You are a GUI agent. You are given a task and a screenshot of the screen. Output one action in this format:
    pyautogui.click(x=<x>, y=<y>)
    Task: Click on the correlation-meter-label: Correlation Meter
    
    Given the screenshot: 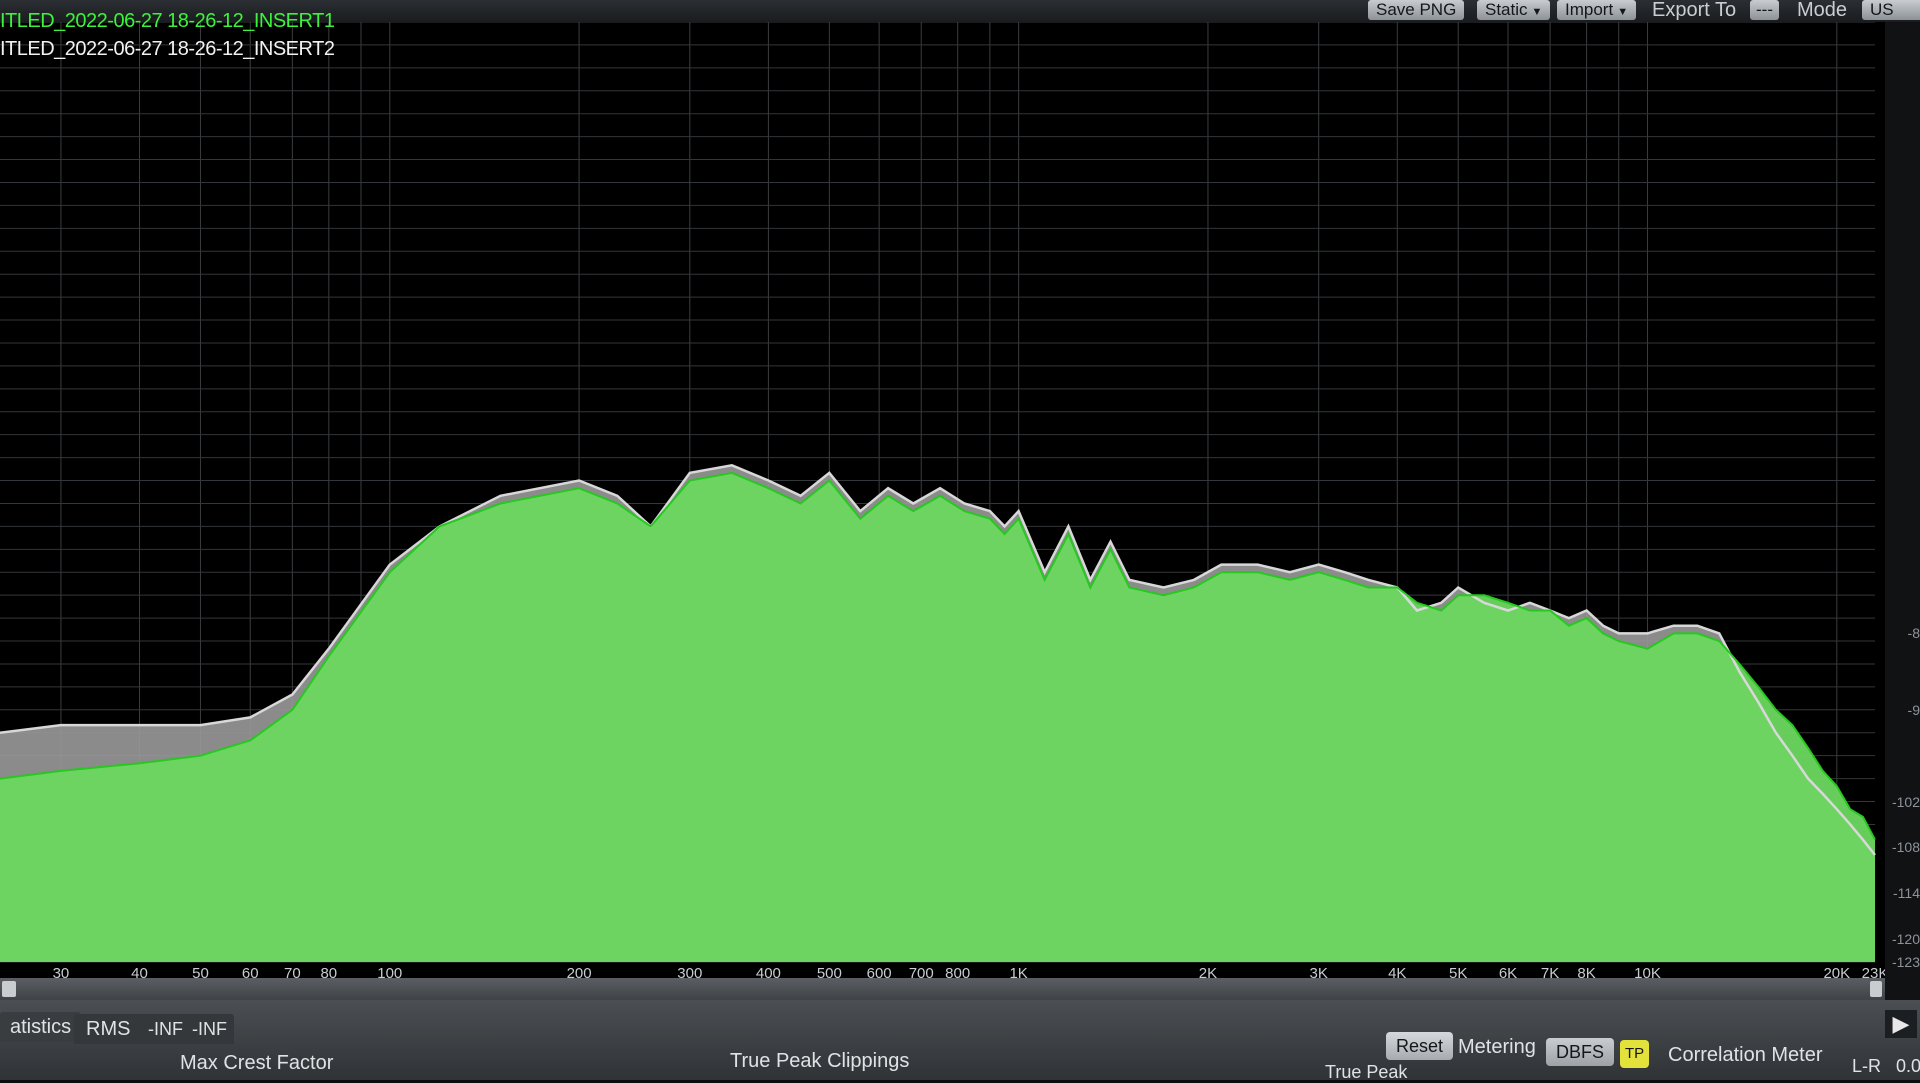 What is the action you would take?
    pyautogui.click(x=1745, y=1055)
    